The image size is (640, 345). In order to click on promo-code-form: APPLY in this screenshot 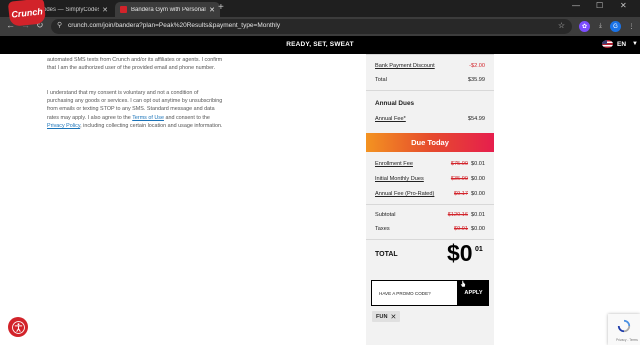, I will do `click(430, 293)`.